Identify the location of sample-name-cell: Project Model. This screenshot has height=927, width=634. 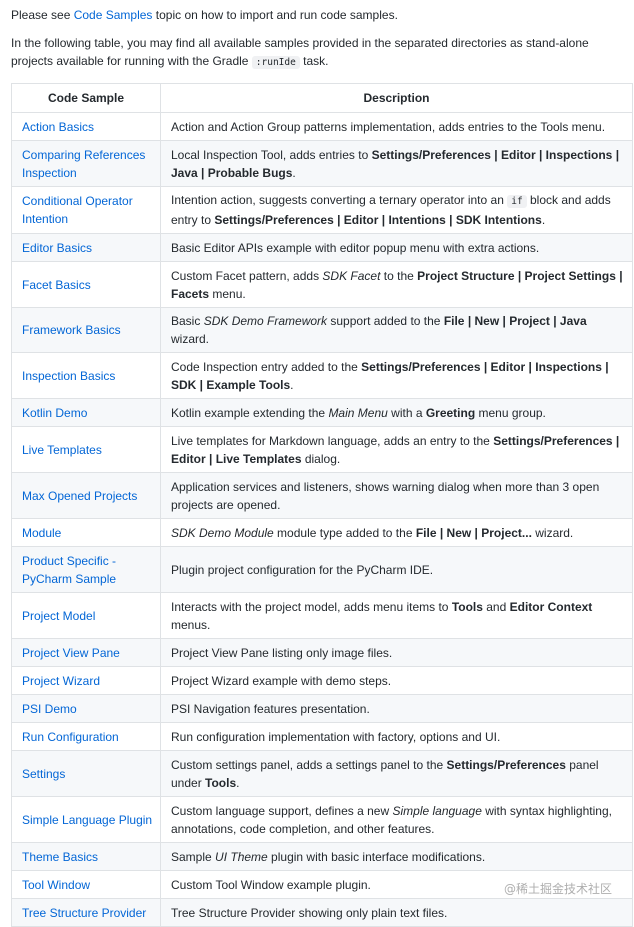
(86, 615).